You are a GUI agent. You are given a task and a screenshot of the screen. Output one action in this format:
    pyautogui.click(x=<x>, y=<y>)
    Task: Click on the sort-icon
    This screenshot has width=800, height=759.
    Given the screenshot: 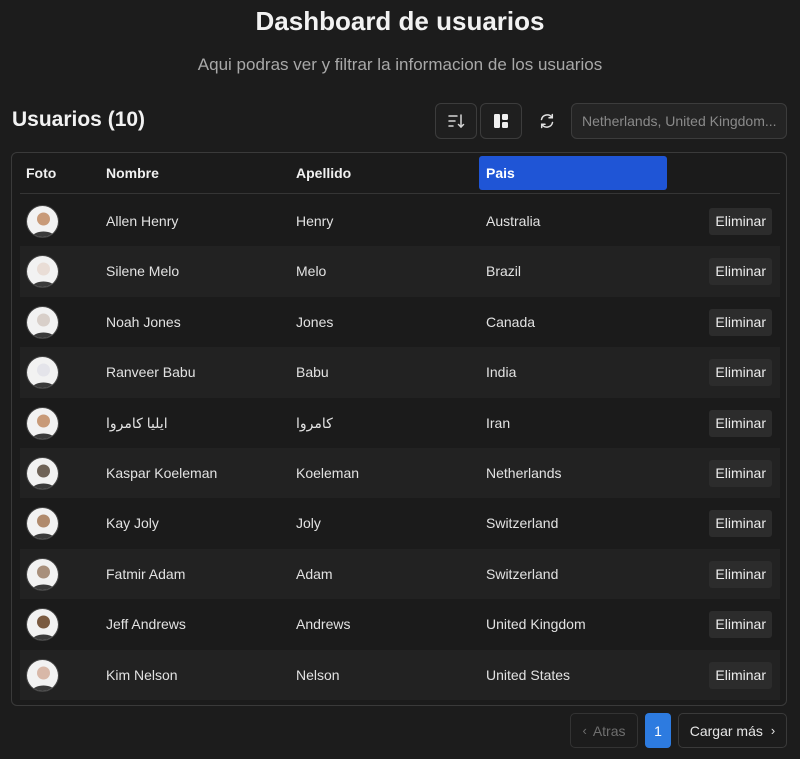 What is the action you would take?
    pyautogui.click(x=456, y=121)
    